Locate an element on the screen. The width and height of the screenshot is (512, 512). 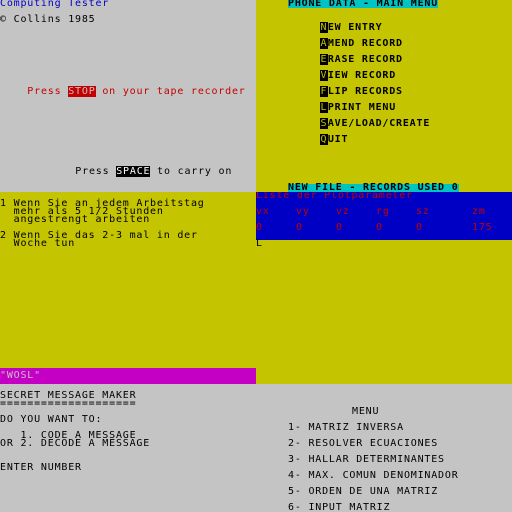
menu-item-uit: QUIT is located at coordinates (334, 139).